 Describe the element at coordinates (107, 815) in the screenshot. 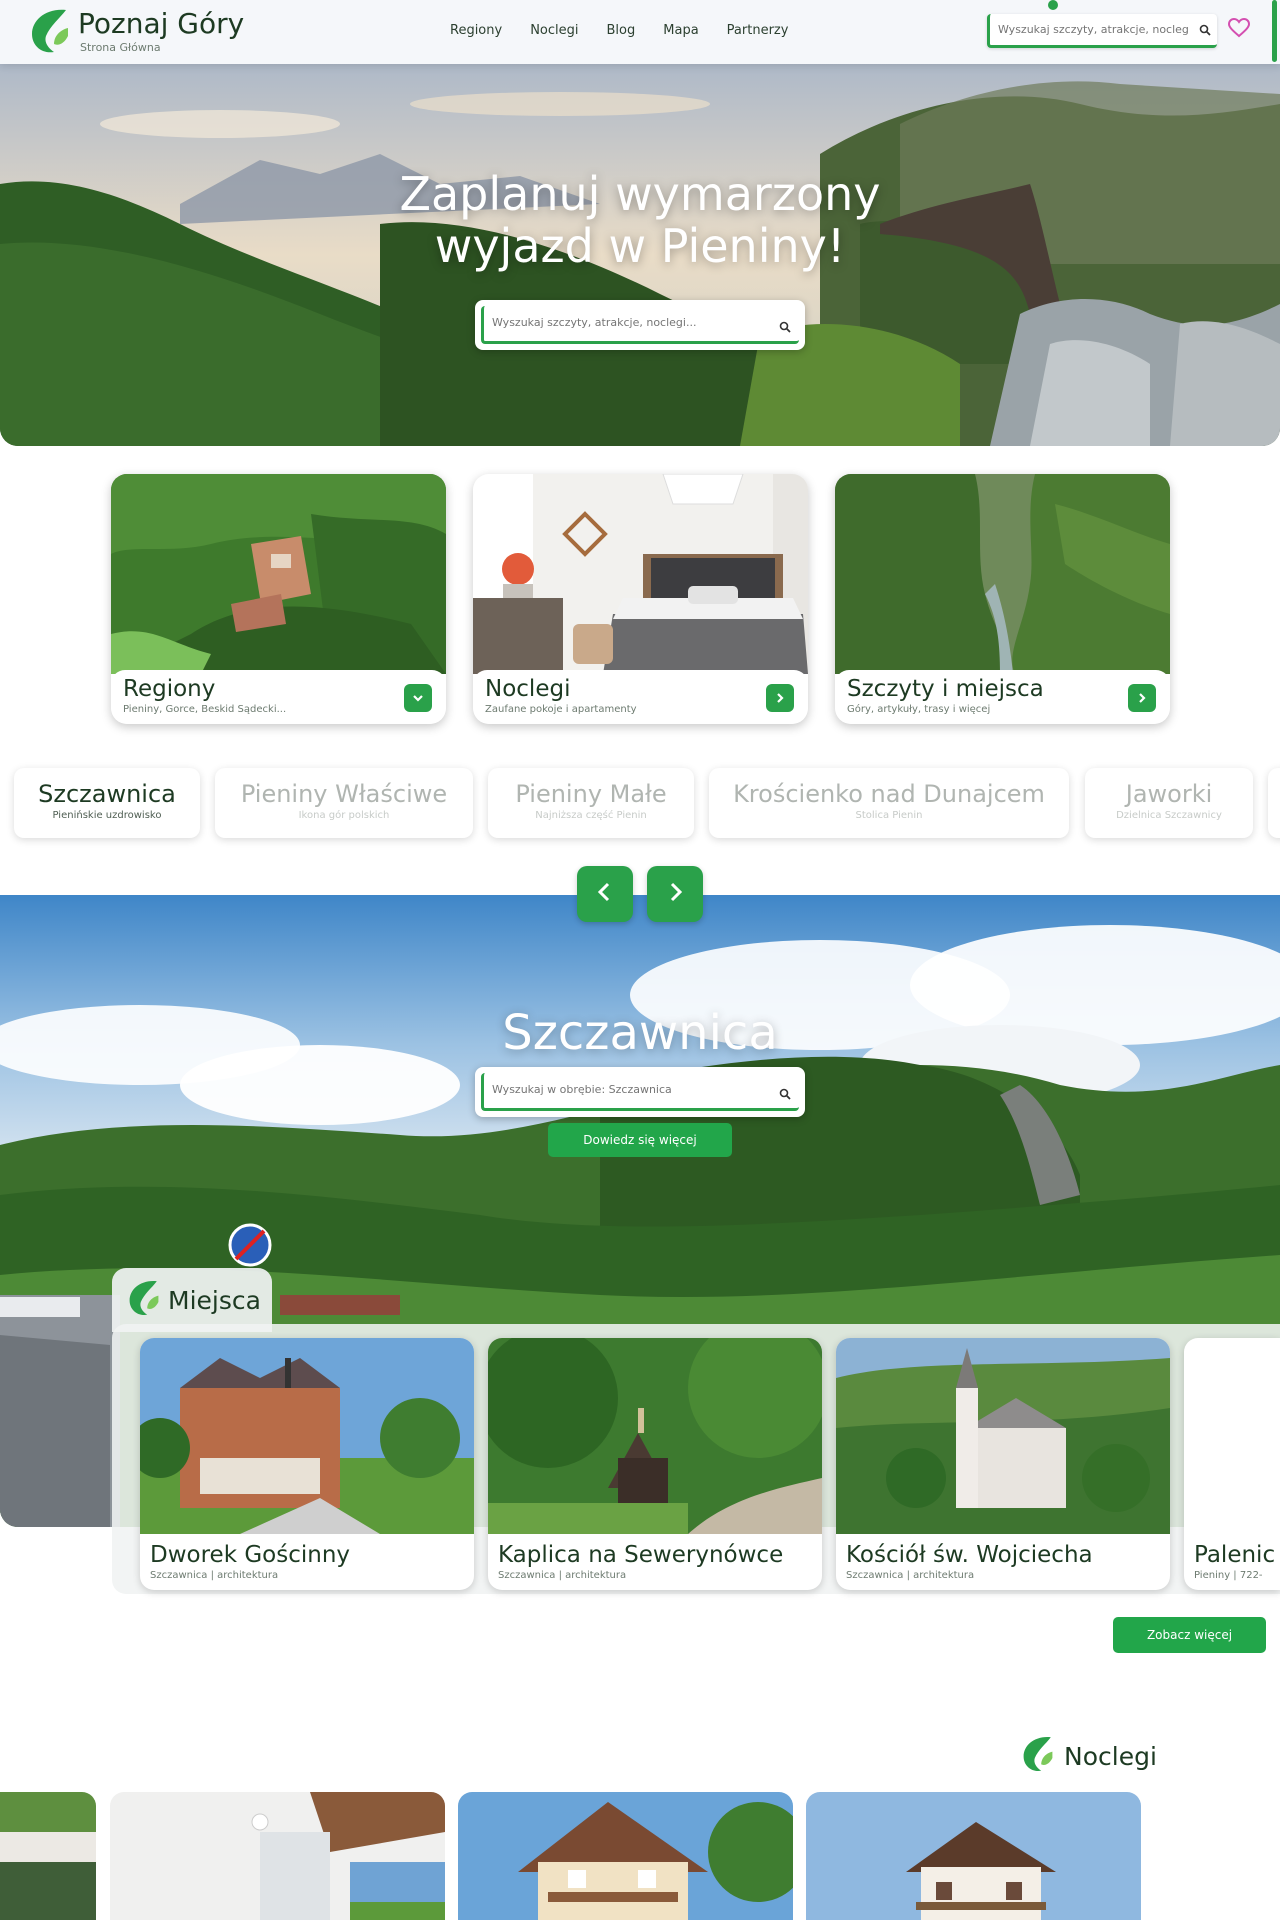

I see `tab-subtitle: Pienińskie uzdrowisko` at that location.